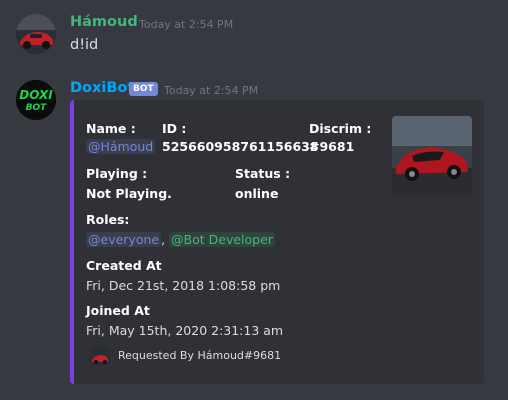 The height and width of the screenshot is (400, 508). Describe the element at coordinates (174, 128) in the screenshot. I see `id-label: ID :` at that location.